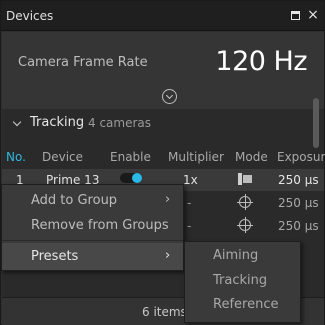 This screenshot has width=325, height=325. What do you see at coordinates (245, 179) in the screenshot?
I see `grayscale-mode-icon` at bounding box center [245, 179].